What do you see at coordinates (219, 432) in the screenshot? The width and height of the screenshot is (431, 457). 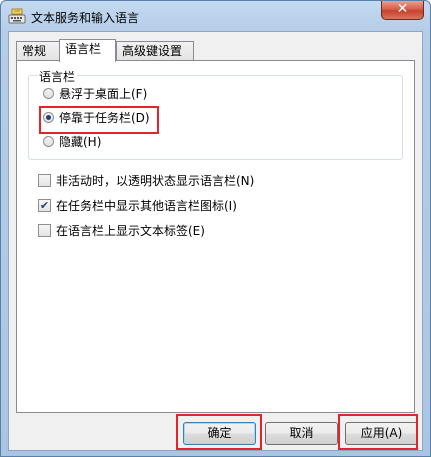 I see `highlight-ok-button` at bounding box center [219, 432].